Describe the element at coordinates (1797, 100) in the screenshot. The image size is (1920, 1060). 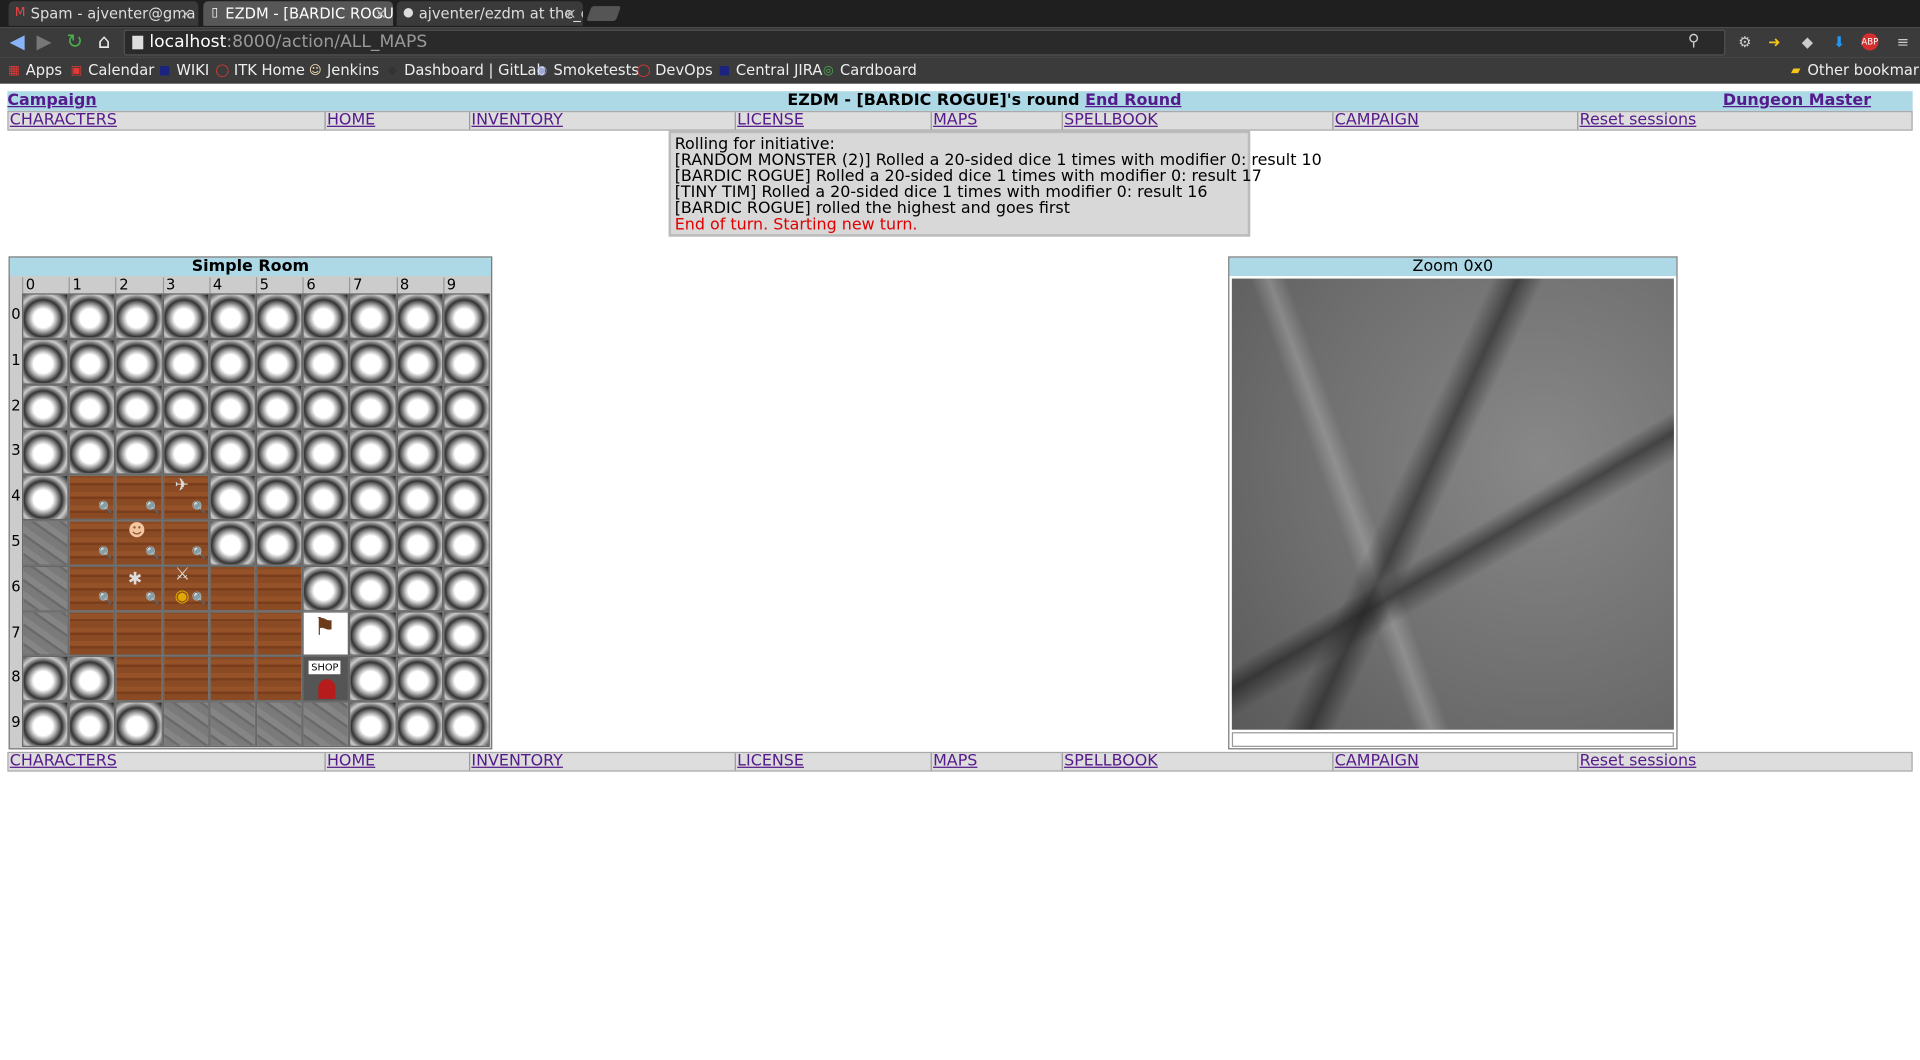
I see `dungeon-master-link: Dungeon Master` at that location.